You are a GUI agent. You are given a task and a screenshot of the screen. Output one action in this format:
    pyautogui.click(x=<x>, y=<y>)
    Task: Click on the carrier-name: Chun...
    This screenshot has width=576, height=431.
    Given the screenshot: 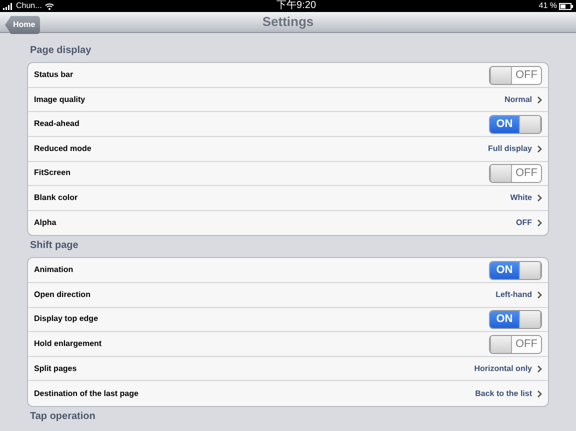 What is the action you would take?
    pyautogui.click(x=29, y=6)
    